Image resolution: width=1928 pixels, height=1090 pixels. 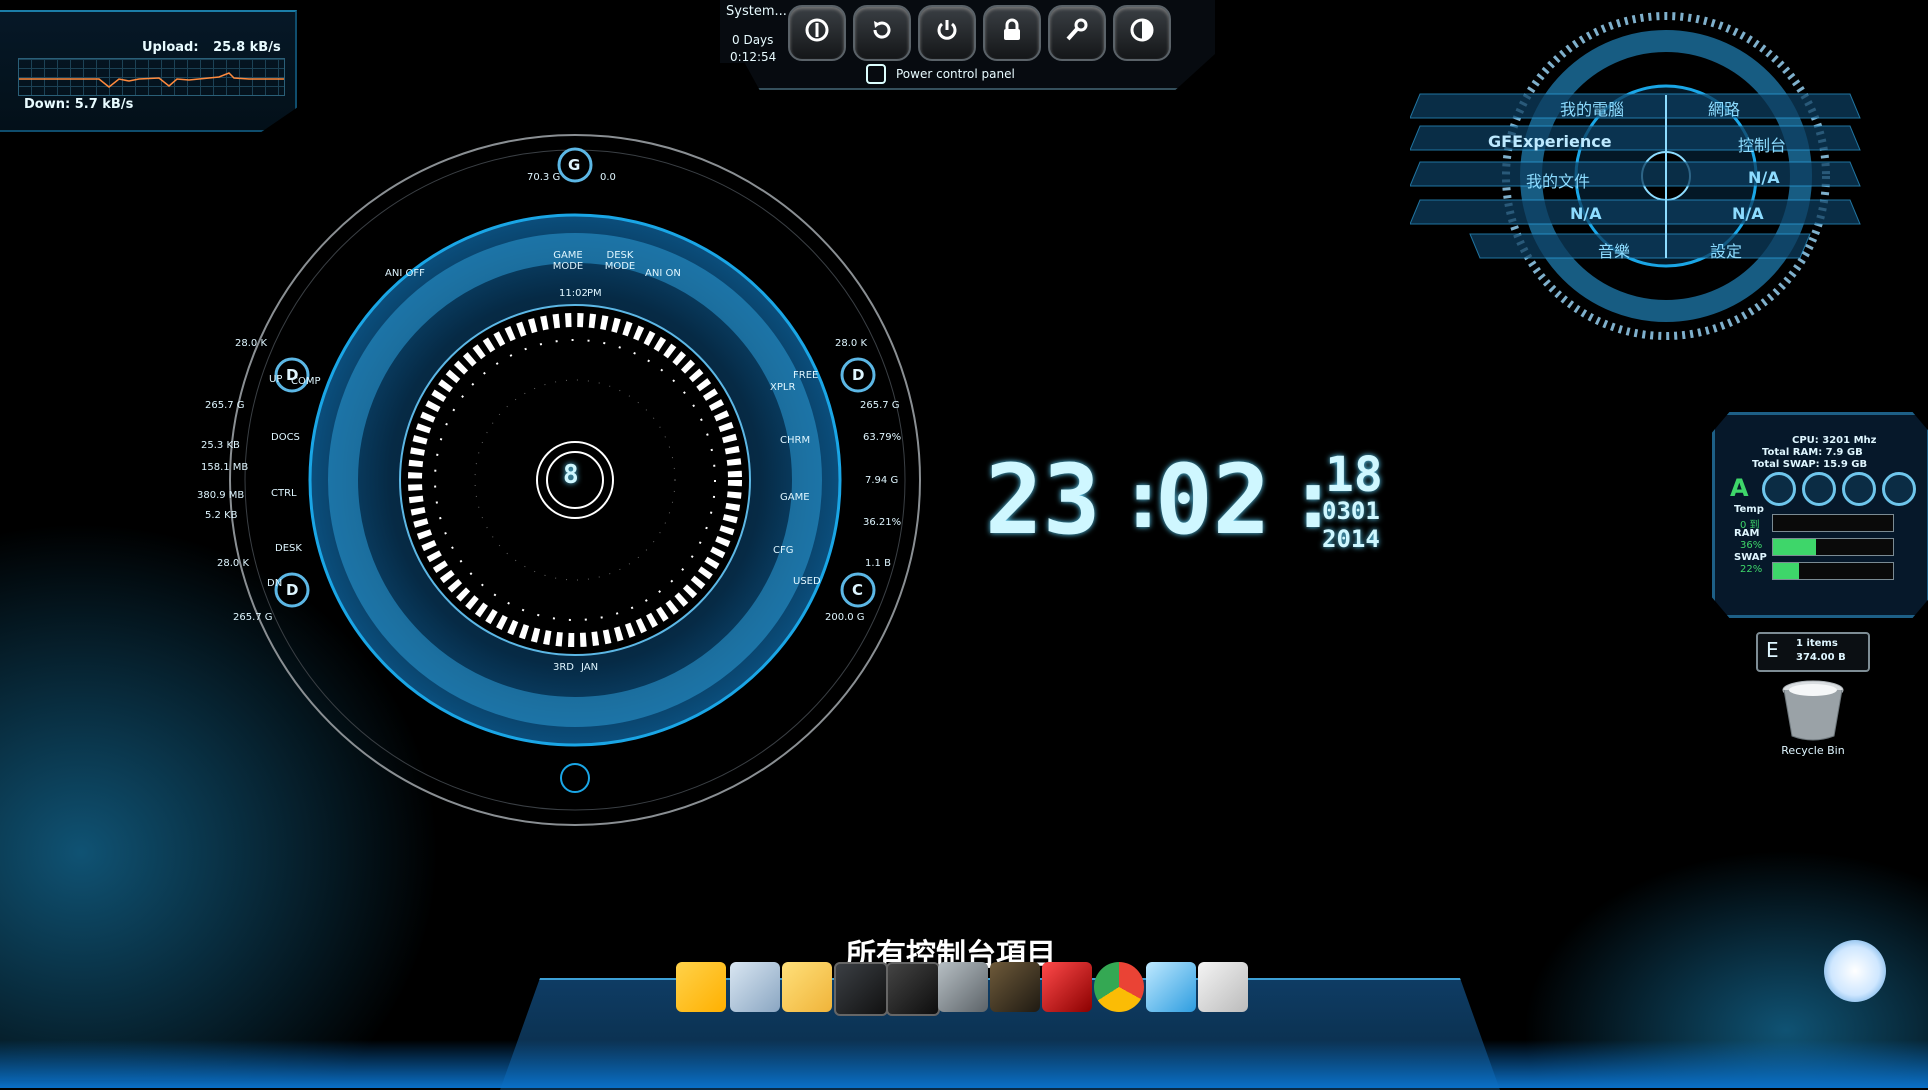 I want to click on bird-app-icon, so click(x=1855, y=971).